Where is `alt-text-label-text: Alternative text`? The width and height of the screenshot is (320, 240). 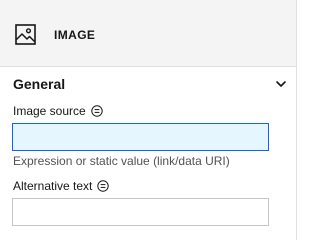 alt-text-label-text: Alternative text is located at coordinates (53, 186).